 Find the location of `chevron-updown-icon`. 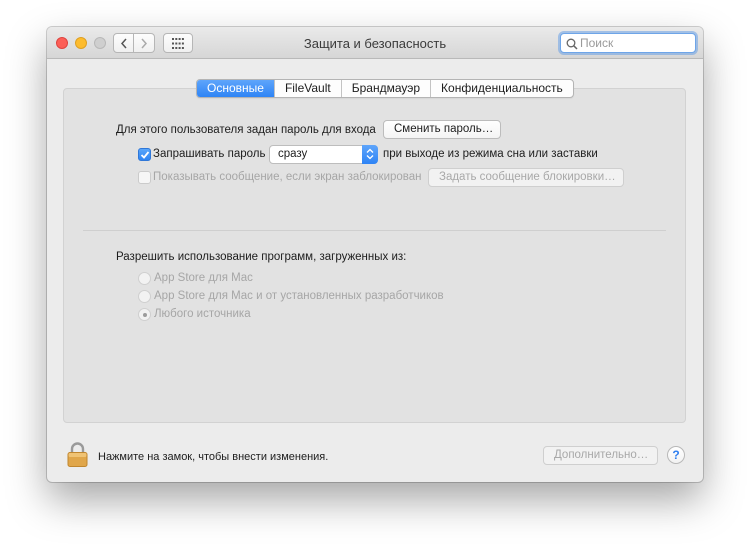

chevron-updown-icon is located at coordinates (370, 154).